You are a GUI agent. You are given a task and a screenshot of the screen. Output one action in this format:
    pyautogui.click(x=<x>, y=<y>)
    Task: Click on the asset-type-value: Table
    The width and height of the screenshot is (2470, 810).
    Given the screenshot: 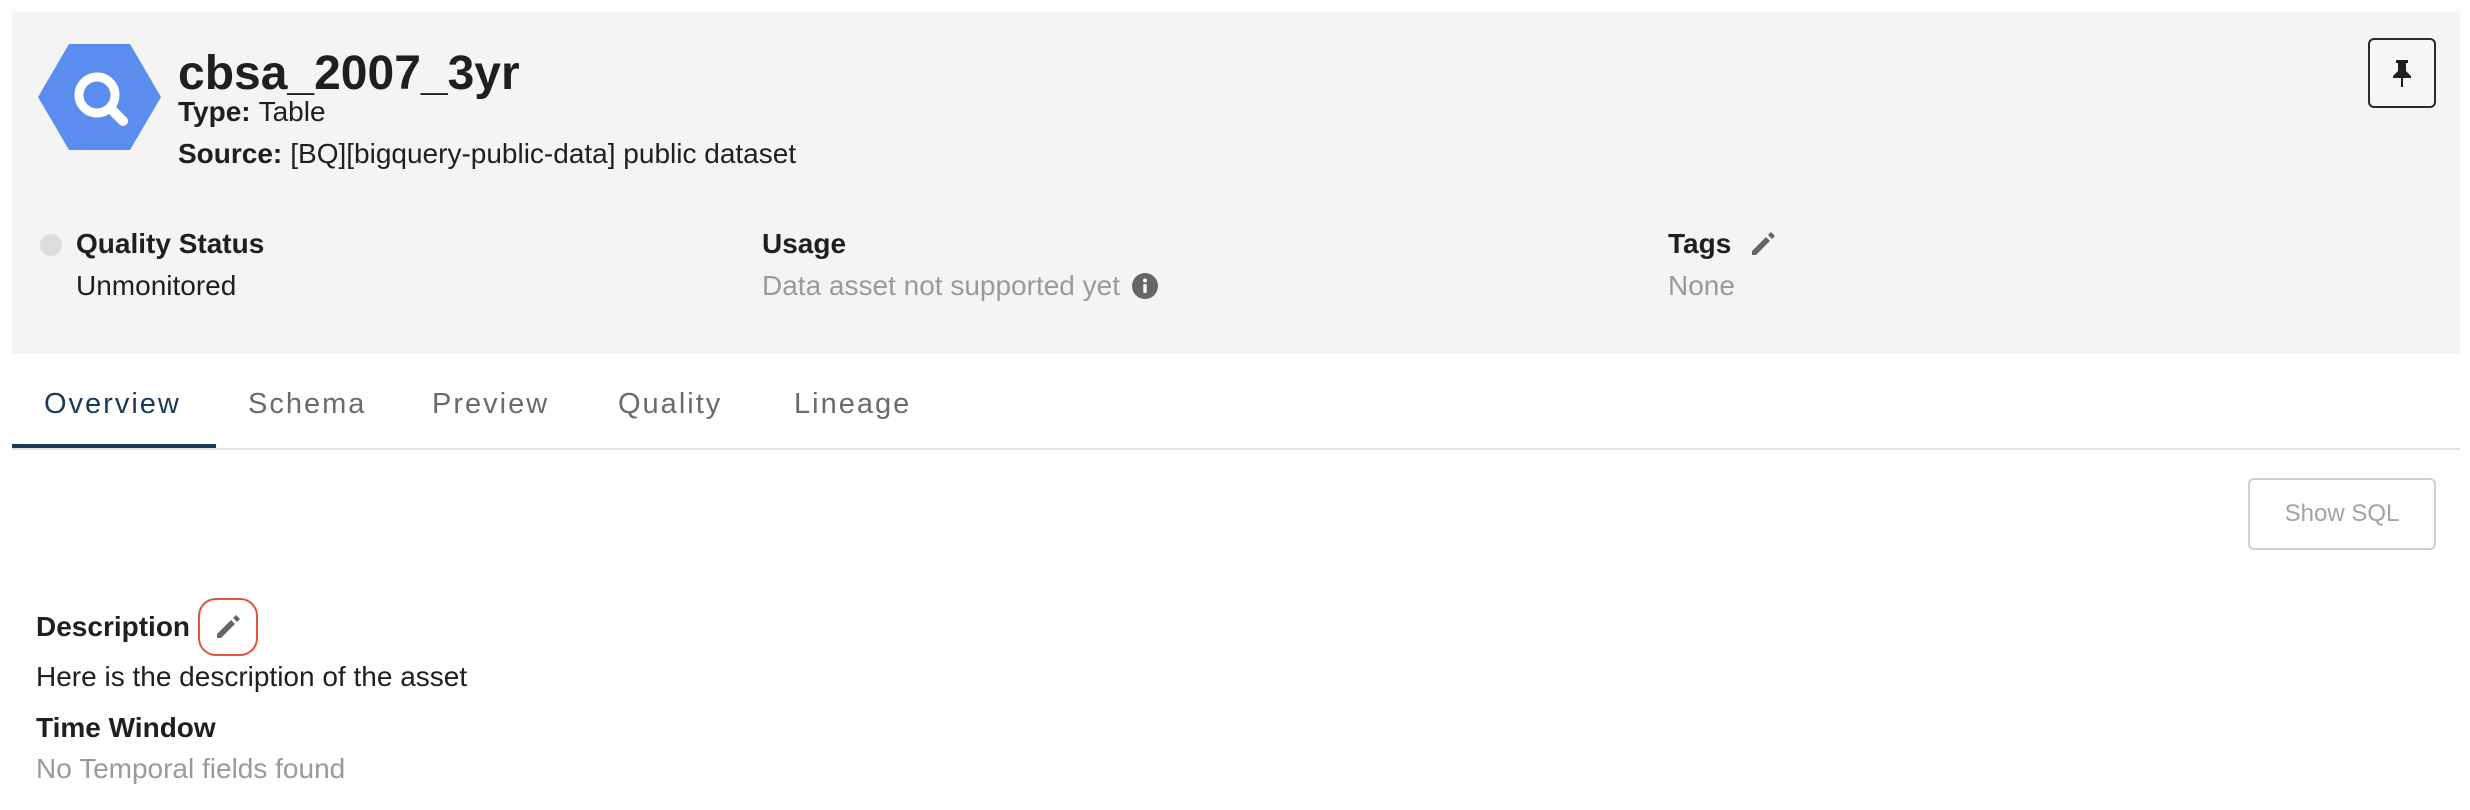 What is the action you would take?
    pyautogui.click(x=292, y=111)
    